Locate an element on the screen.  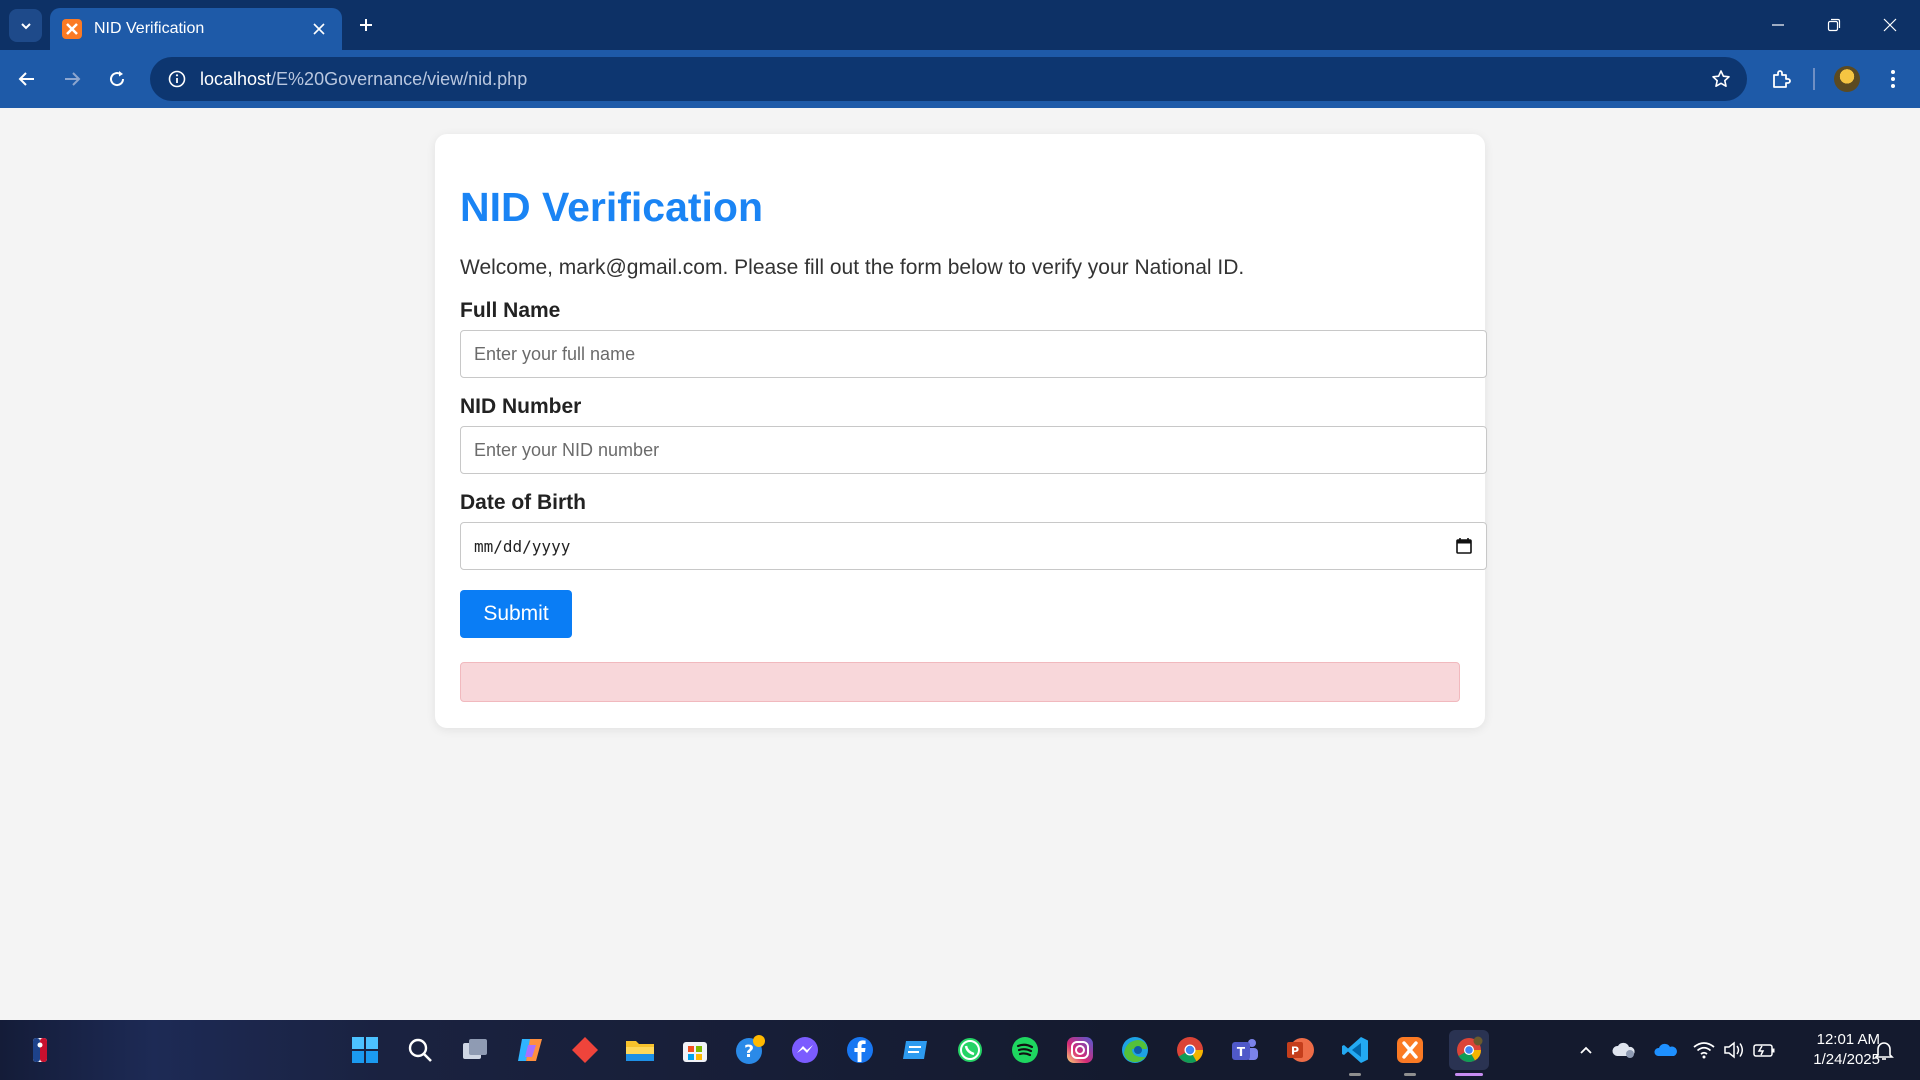
windows-taskbar: ? T P 12:01 AM 1/24/2025 is located at coordinates (960, 1050).